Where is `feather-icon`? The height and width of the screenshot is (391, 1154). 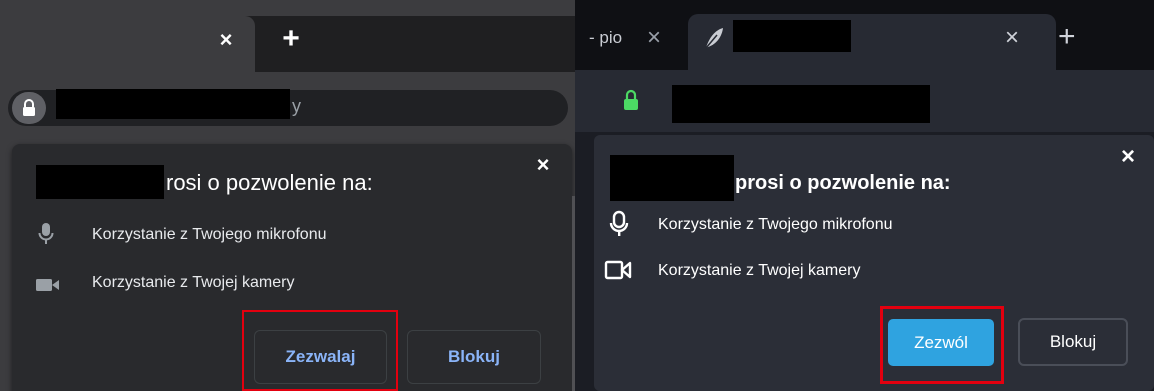
feather-icon is located at coordinates (714, 38).